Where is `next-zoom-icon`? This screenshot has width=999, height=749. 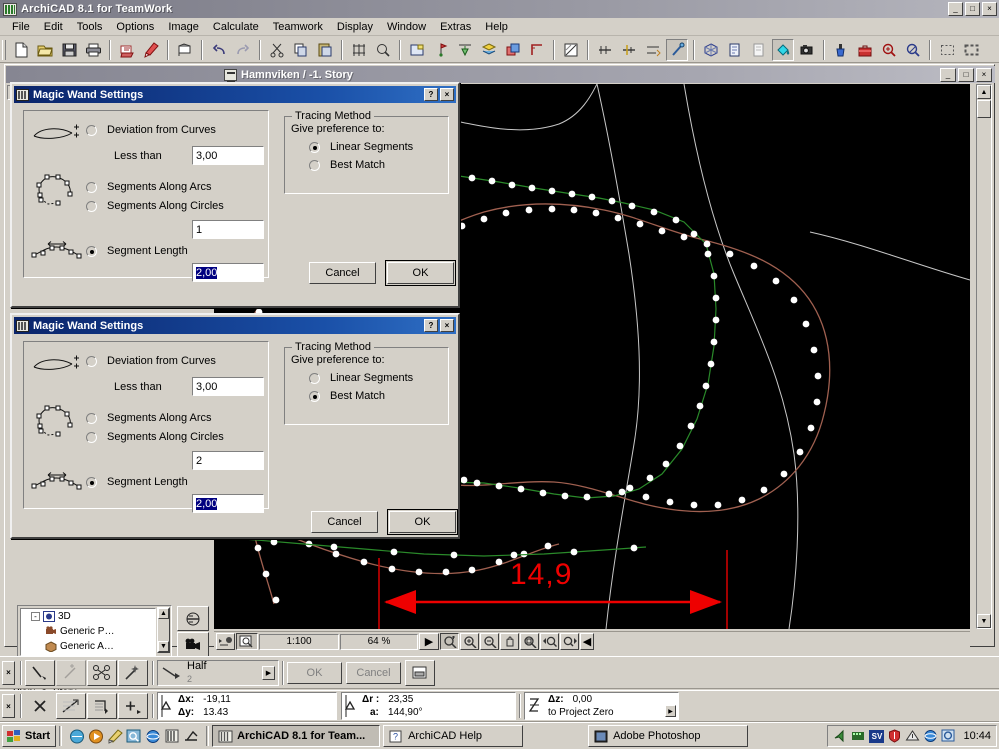
next-zoom-icon is located at coordinates (569, 641).